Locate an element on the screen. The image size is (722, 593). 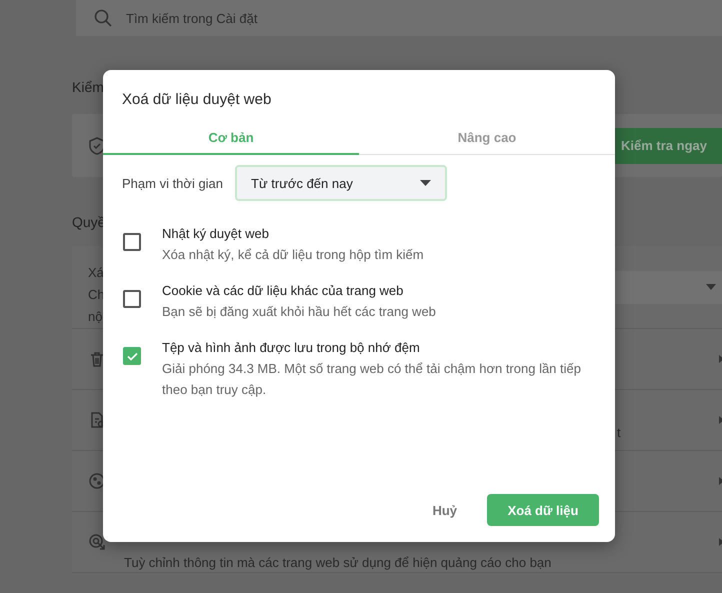
row-text: nộ is located at coordinates (95, 317).